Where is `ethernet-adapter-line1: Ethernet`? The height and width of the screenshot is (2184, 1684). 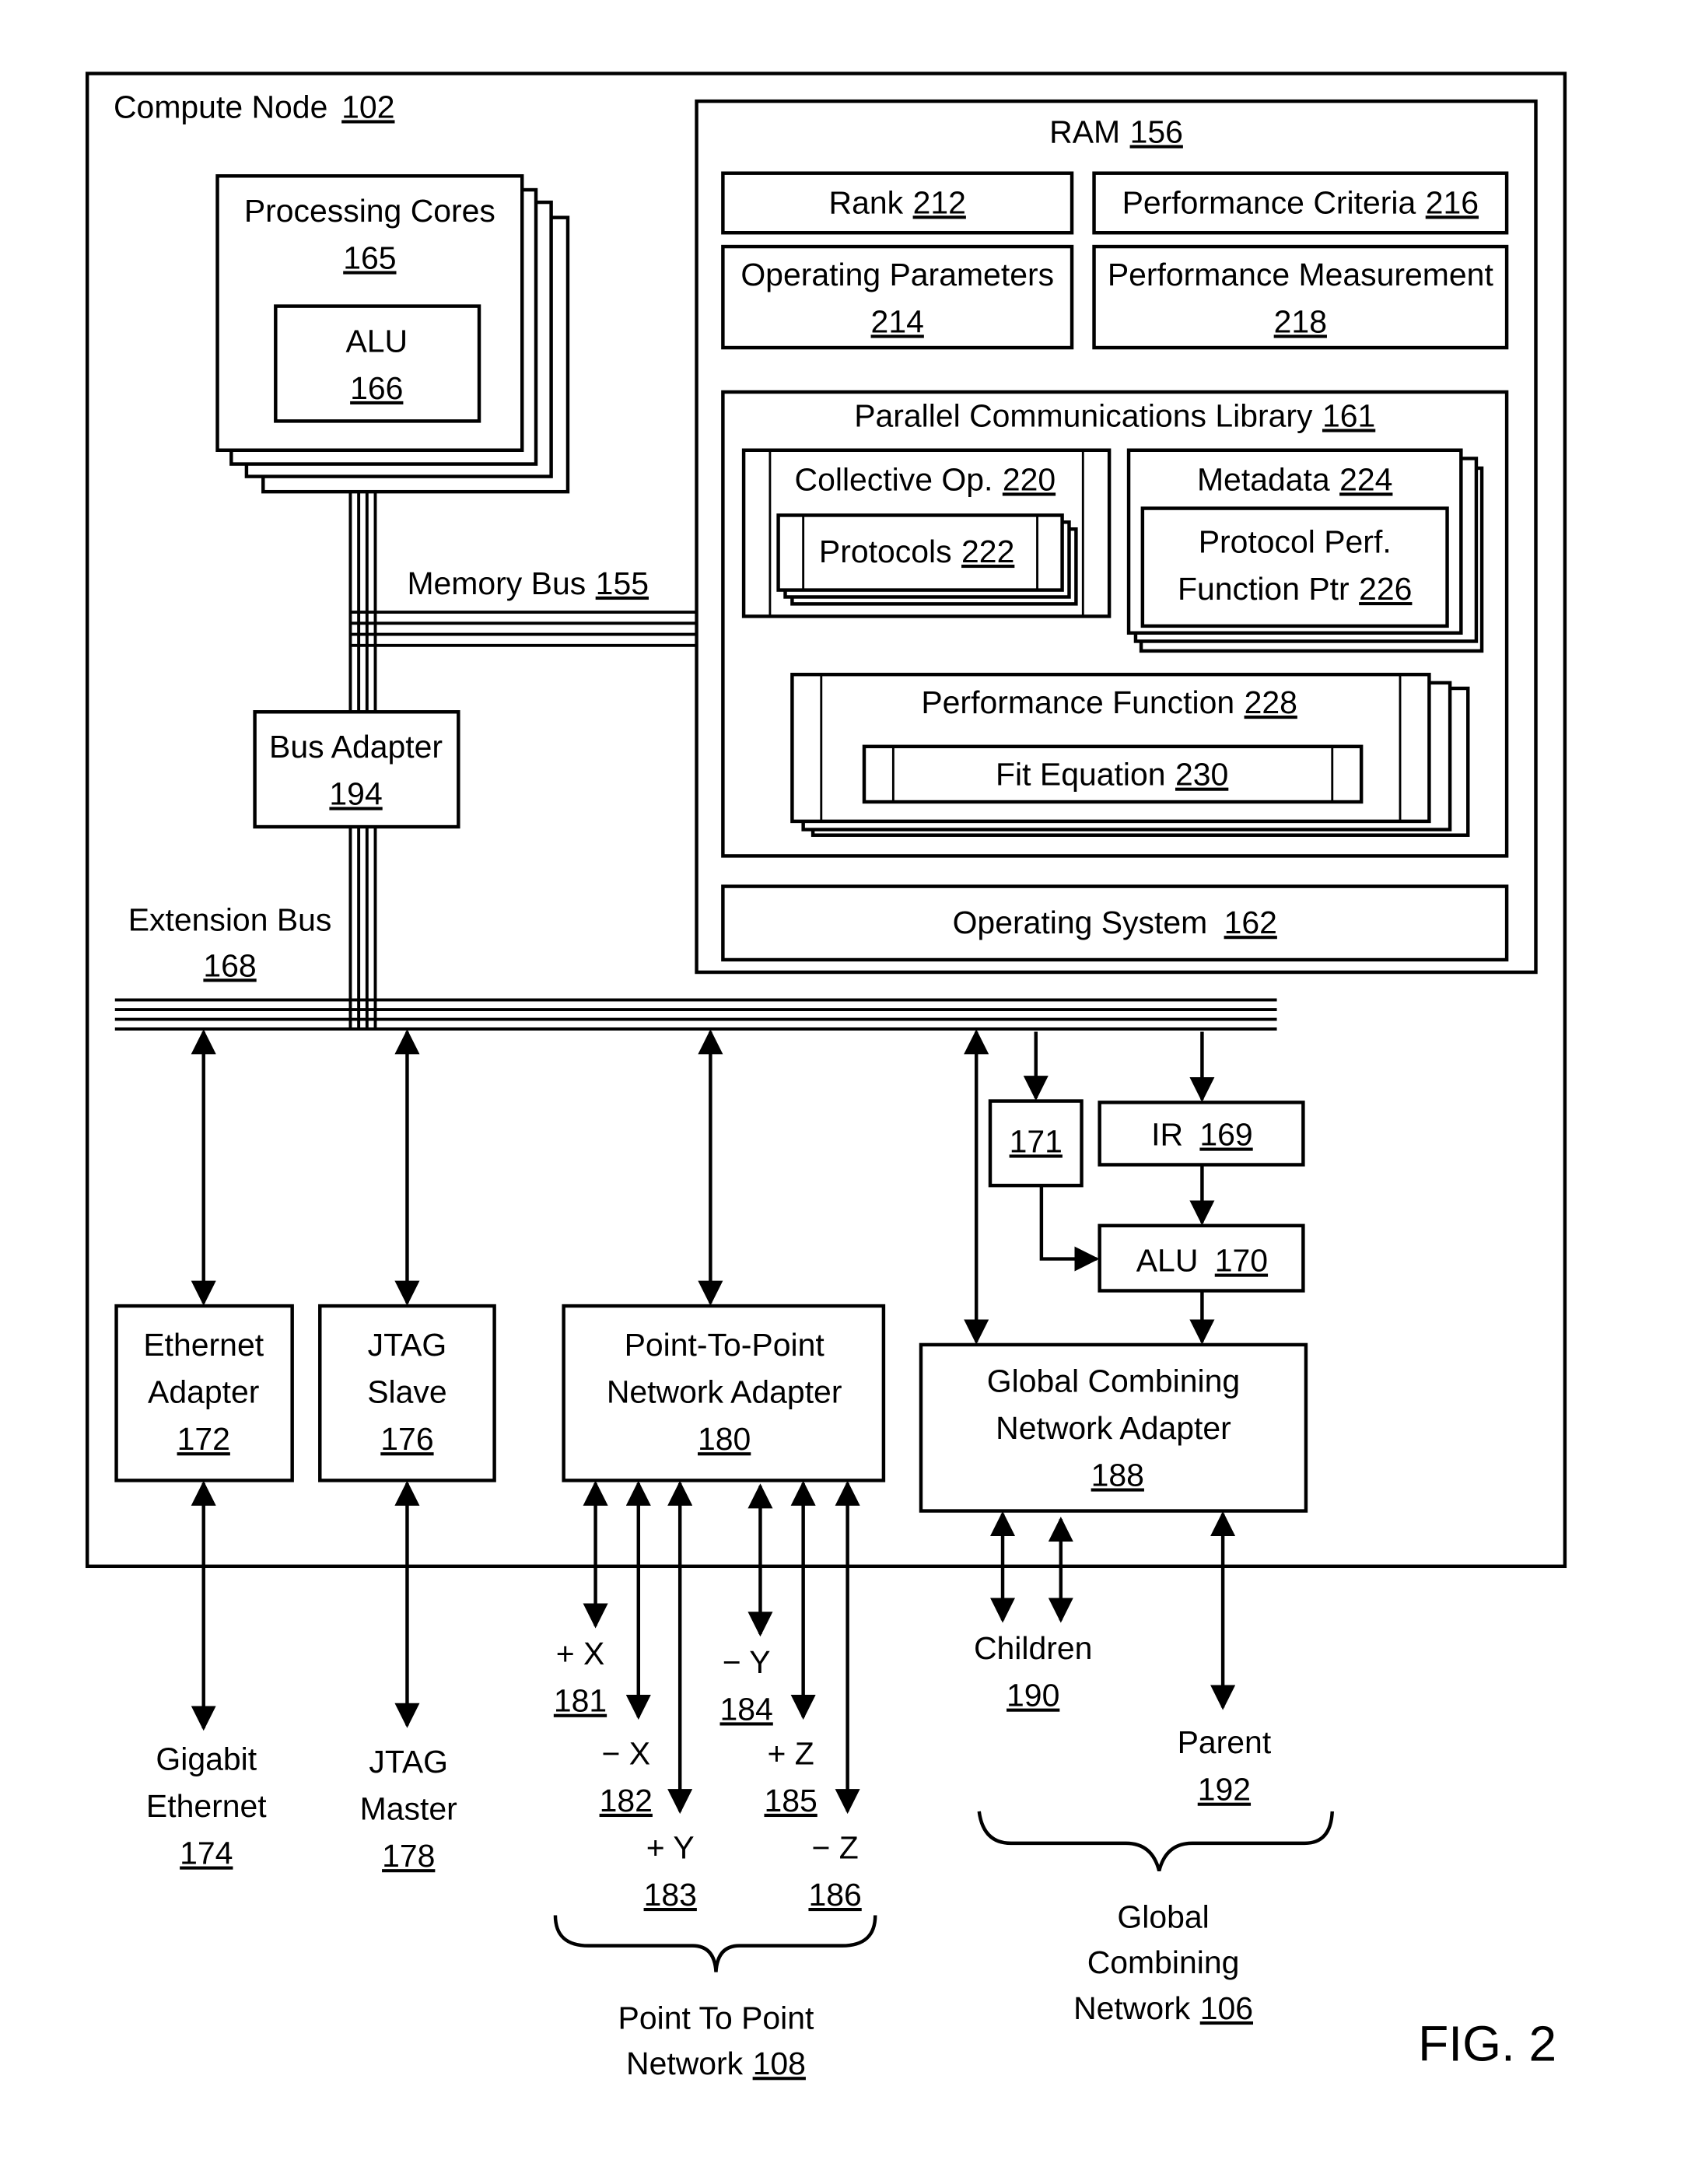 ethernet-adapter-line1: Ethernet is located at coordinates (203, 1345).